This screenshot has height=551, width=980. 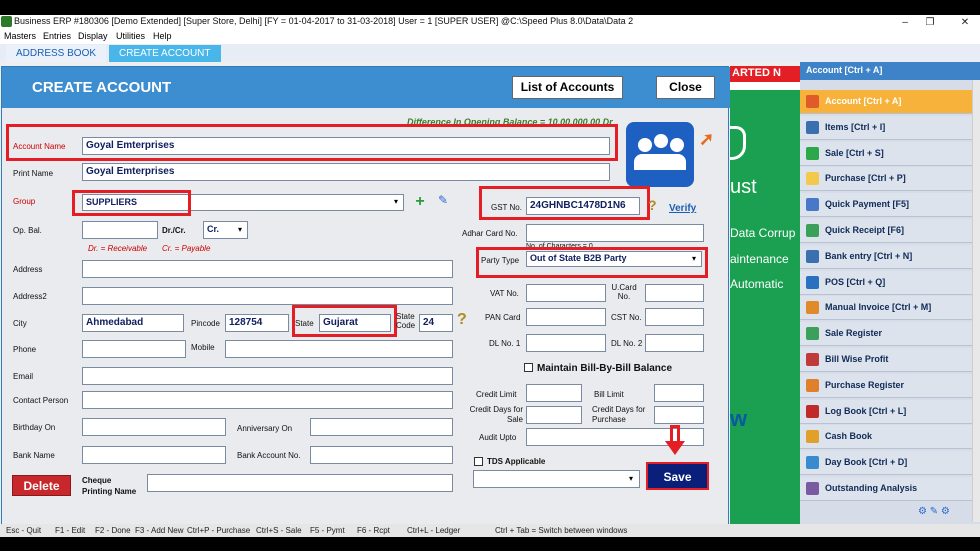 What do you see at coordinates (554, 393) in the screenshot?
I see `credit-limit-input` at bounding box center [554, 393].